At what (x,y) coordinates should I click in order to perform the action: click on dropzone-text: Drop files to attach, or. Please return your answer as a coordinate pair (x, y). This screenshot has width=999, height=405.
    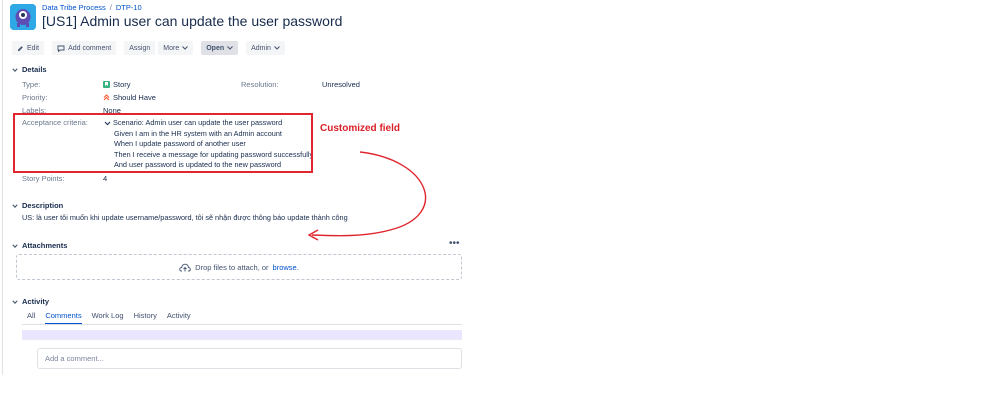
    Looking at the image, I should click on (232, 267).